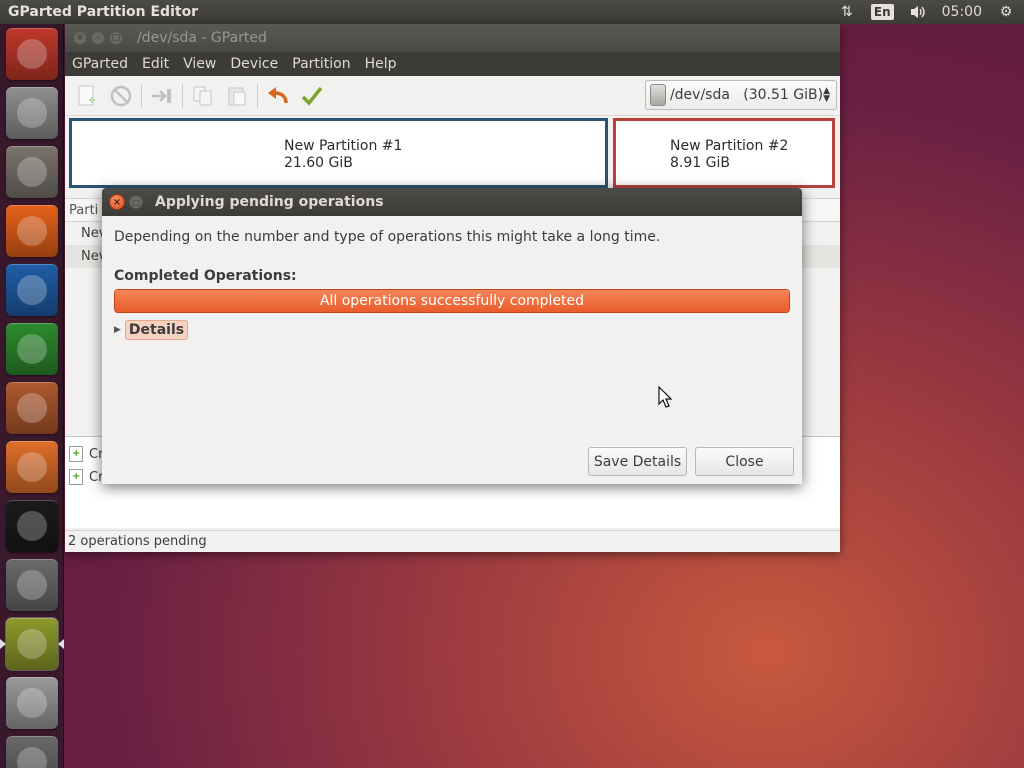 This screenshot has width=1024, height=768. What do you see at coordinates (321, 64) in the screenshot?
I see `menu-partition: Partition` at bounding box center [321, 64].